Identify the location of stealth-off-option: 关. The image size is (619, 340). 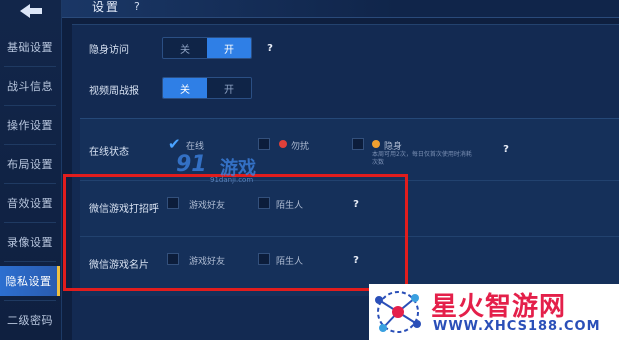
(185, 48).